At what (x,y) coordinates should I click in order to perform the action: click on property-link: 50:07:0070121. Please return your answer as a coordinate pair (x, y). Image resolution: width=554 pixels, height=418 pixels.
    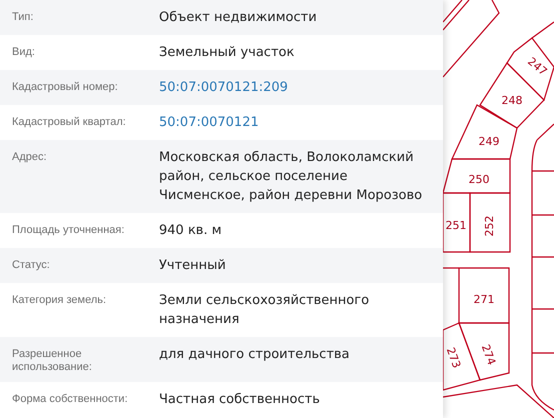
    Looking at the image, I should click on (295, 122).